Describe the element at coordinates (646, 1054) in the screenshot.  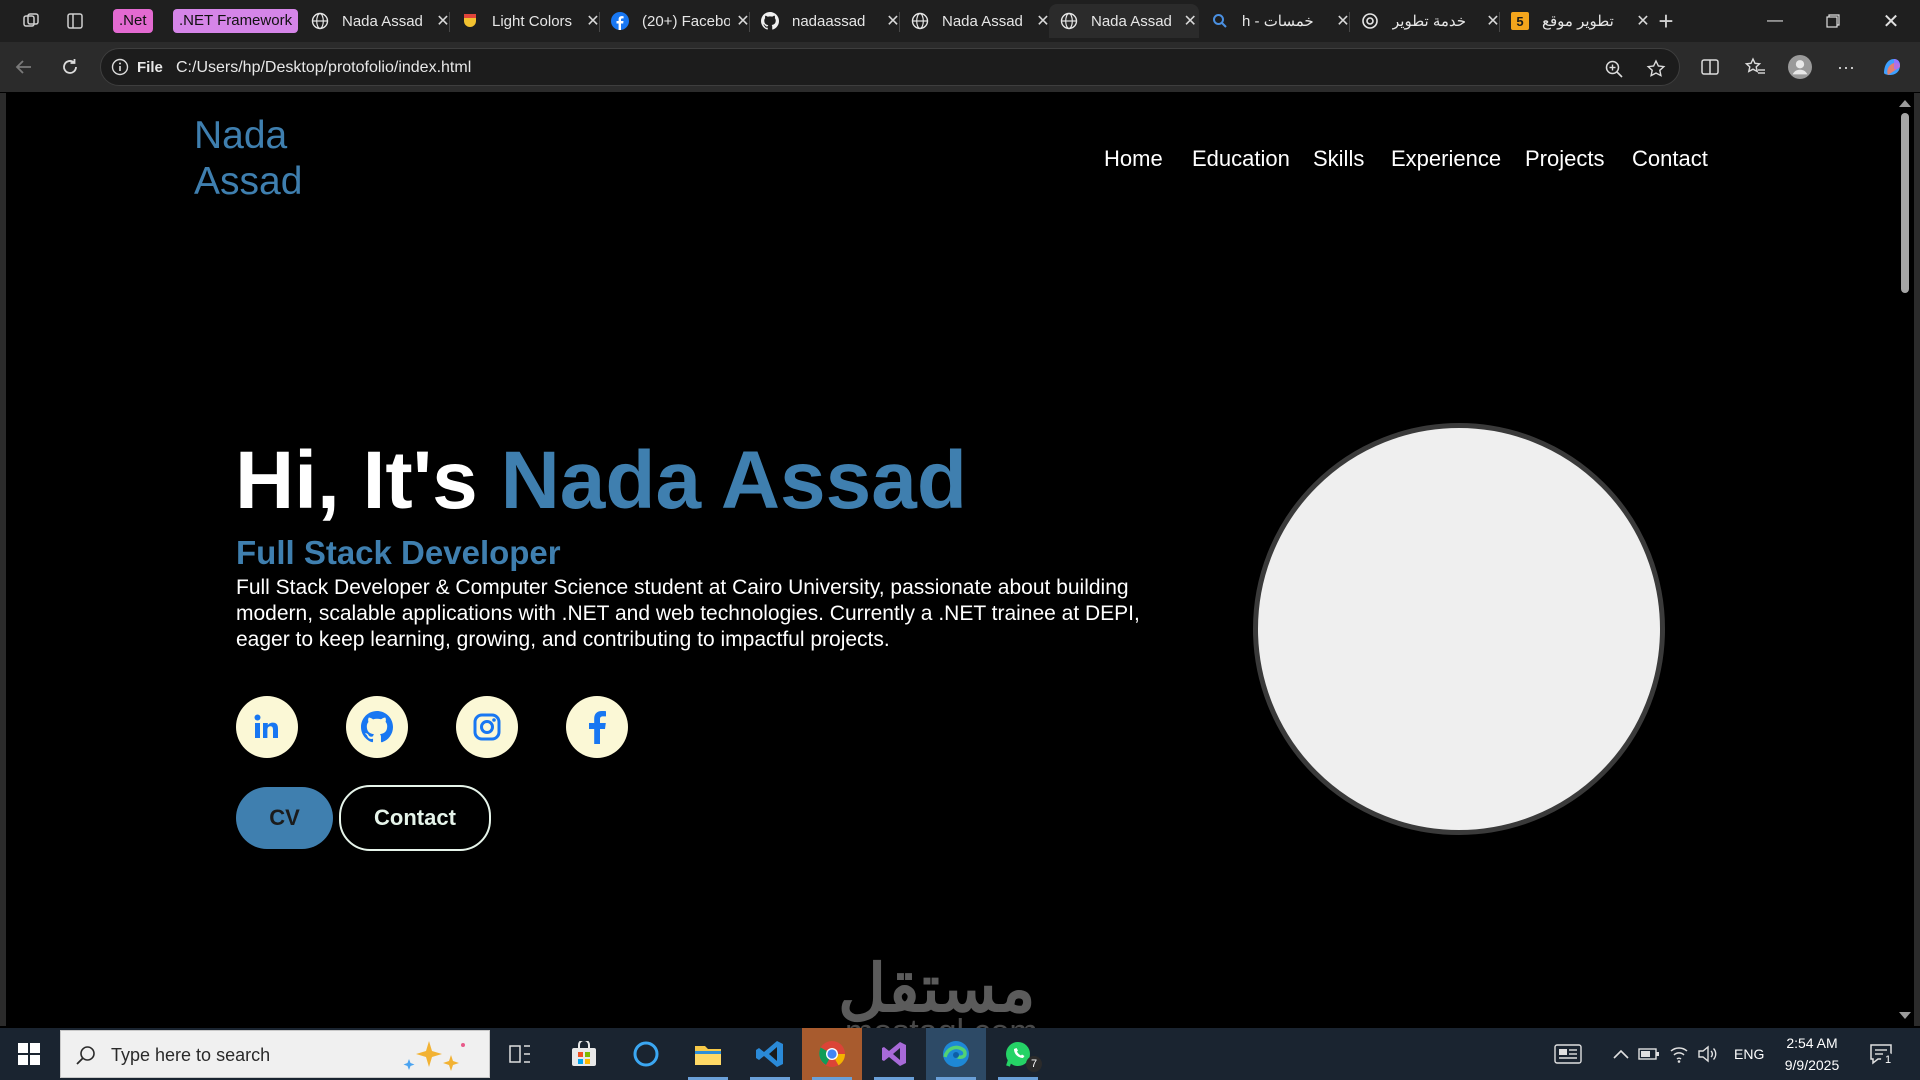
I see `cortana-icon` at that location.